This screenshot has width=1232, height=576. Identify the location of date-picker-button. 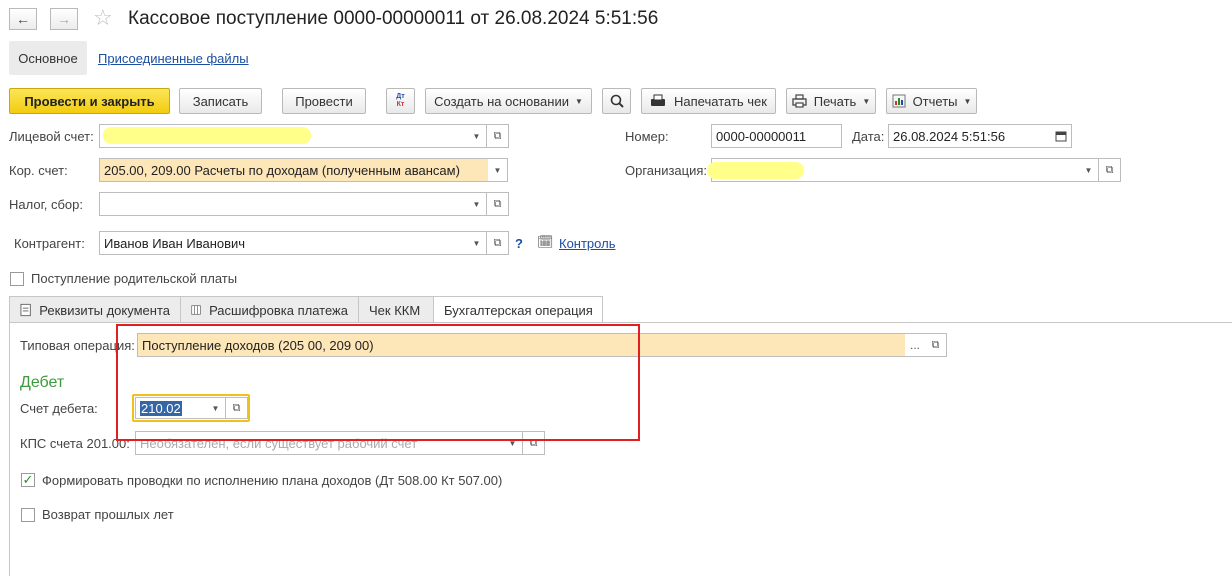
(1061, 136).